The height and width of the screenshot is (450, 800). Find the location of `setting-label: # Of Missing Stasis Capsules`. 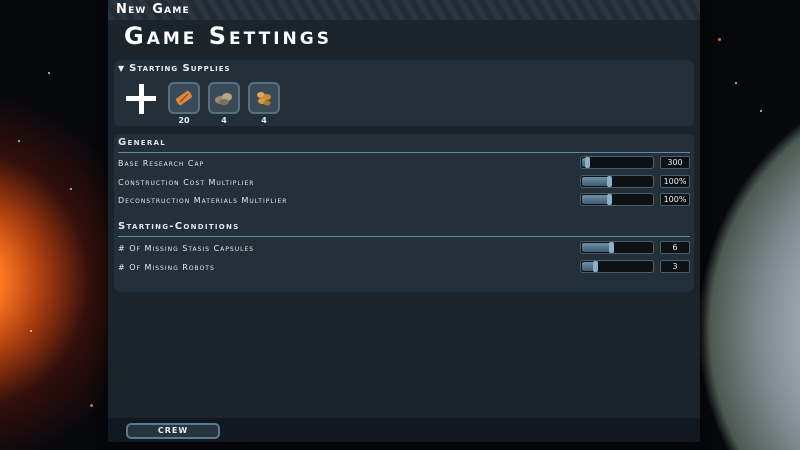

setting-label: # Of Missing Stasis Capsules is located at coordinates (186, 248).